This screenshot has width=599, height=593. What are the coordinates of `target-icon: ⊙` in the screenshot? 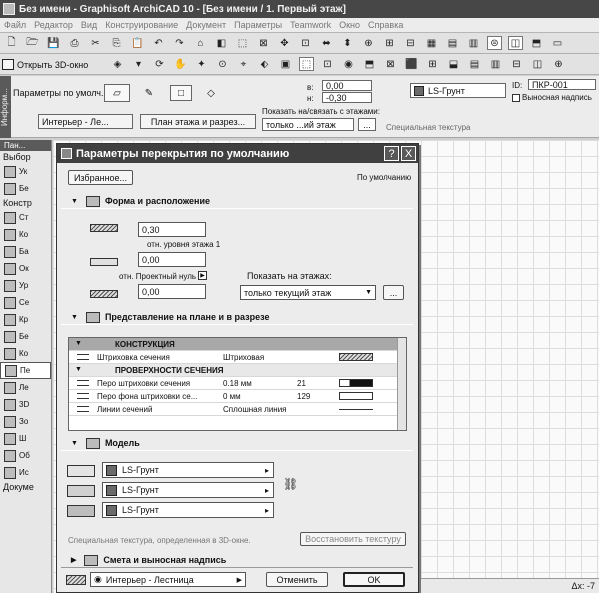 It's located at (222, 64).